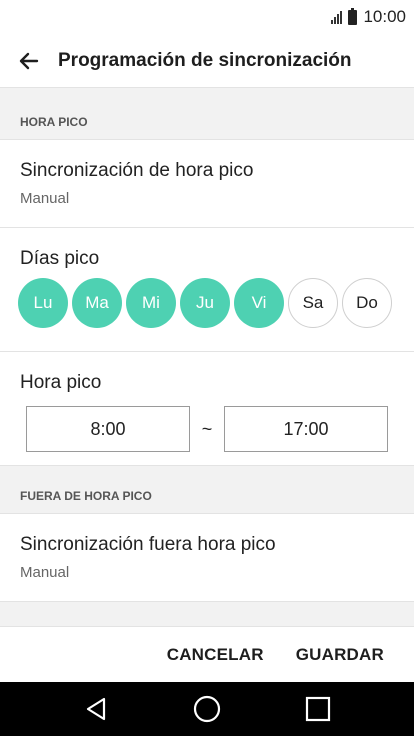 The height and width of the screenshot is (736, 414). I want to click on hours-range: 8:00 ~ 17:00, so click(220, 429).